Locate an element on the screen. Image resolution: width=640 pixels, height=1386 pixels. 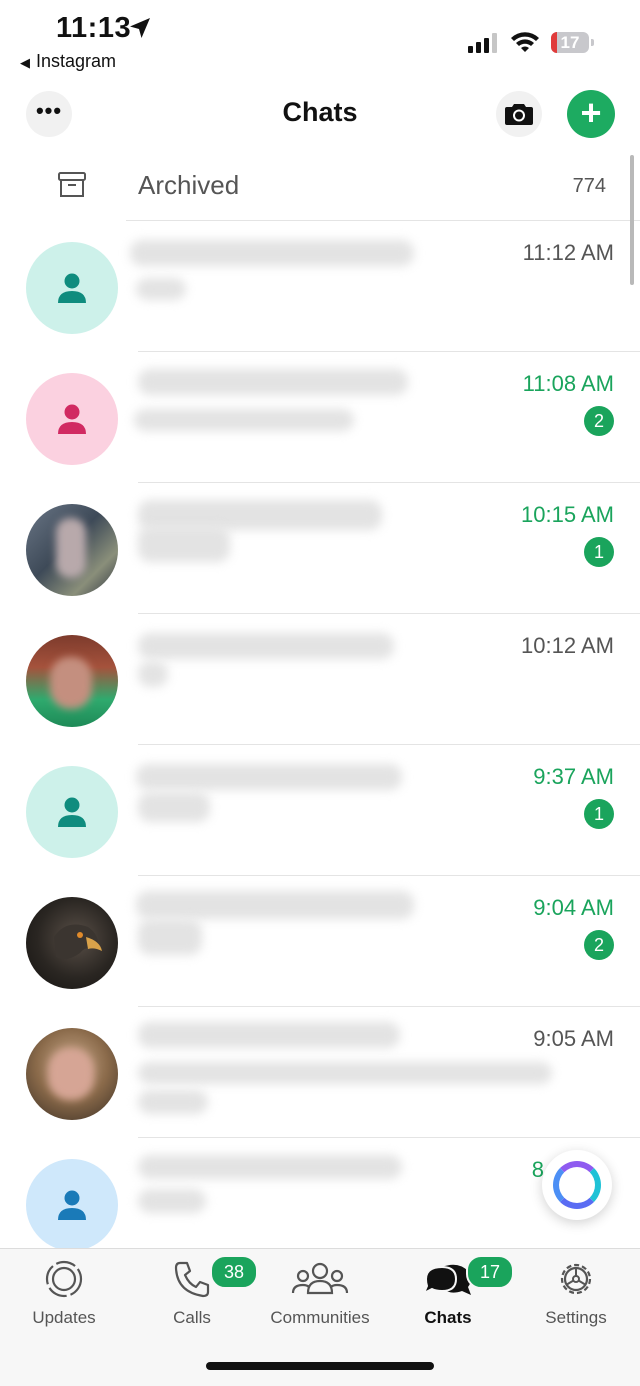
meta-ai-ring-icon is located at coordinates (577, 1185).